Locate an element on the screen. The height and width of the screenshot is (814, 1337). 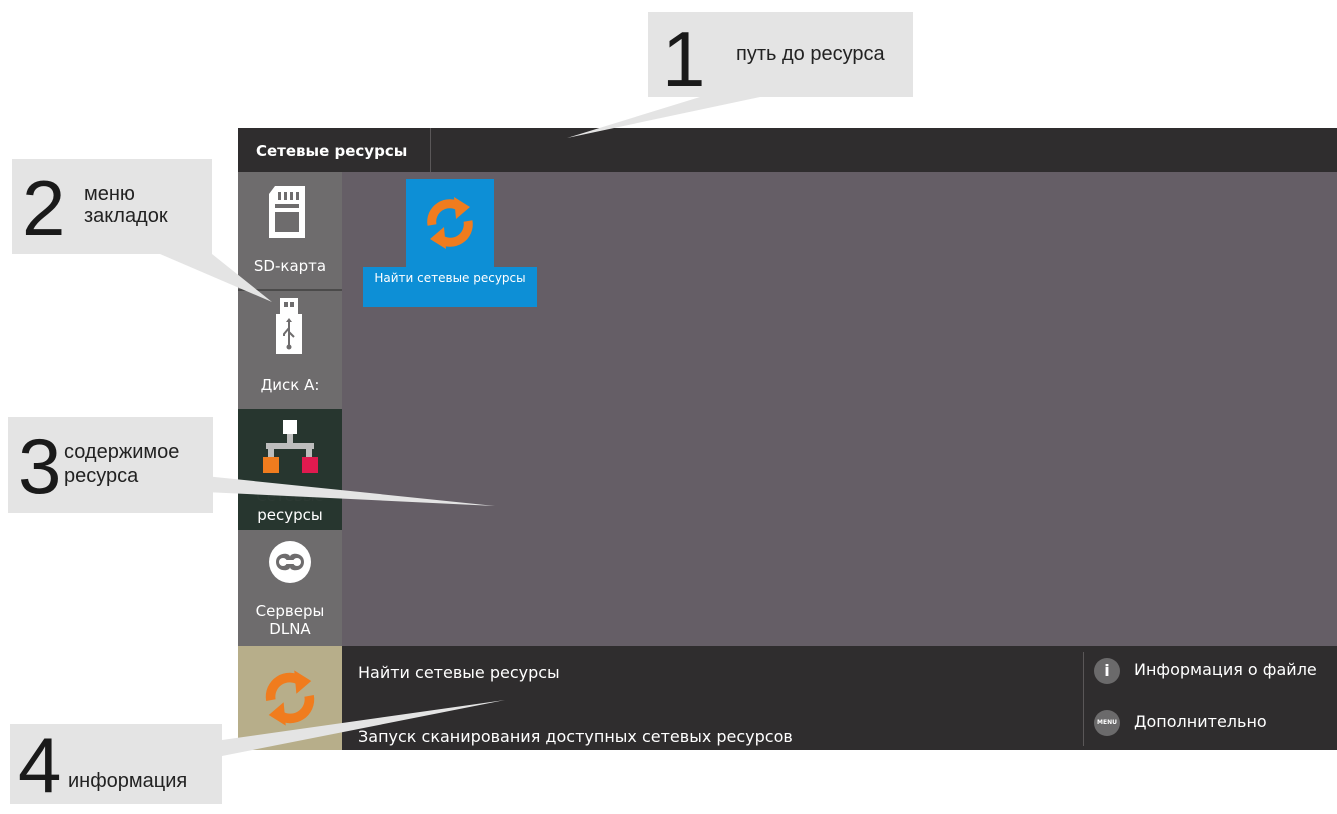
callout-bookmarks: 2 меню закладок is located at coordinates (112, 206).